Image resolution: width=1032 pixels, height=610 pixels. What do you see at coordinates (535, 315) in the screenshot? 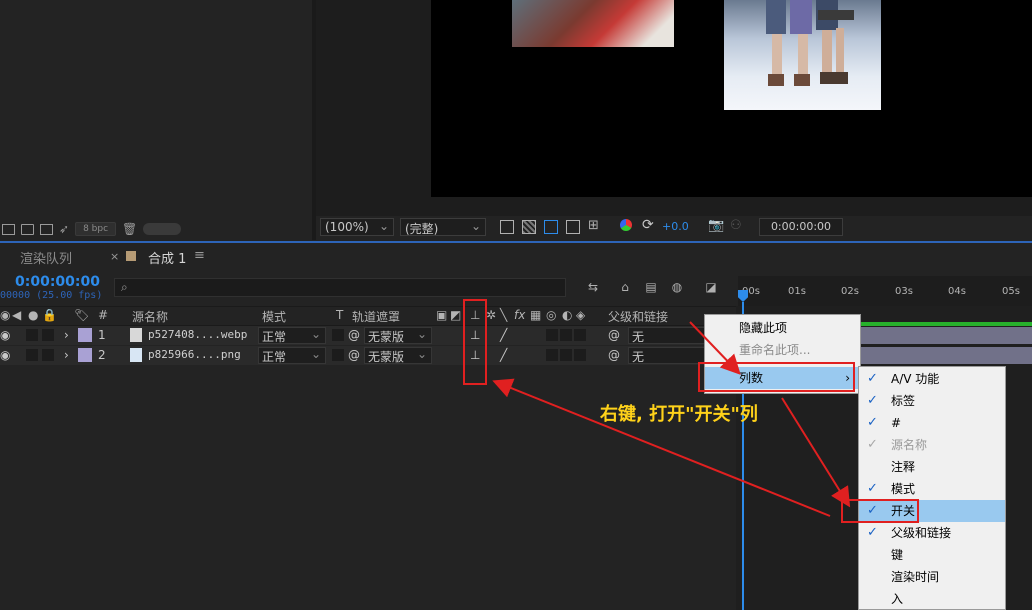
I see `frame-blend-icon: ▦` at bounding box center [535, 315].